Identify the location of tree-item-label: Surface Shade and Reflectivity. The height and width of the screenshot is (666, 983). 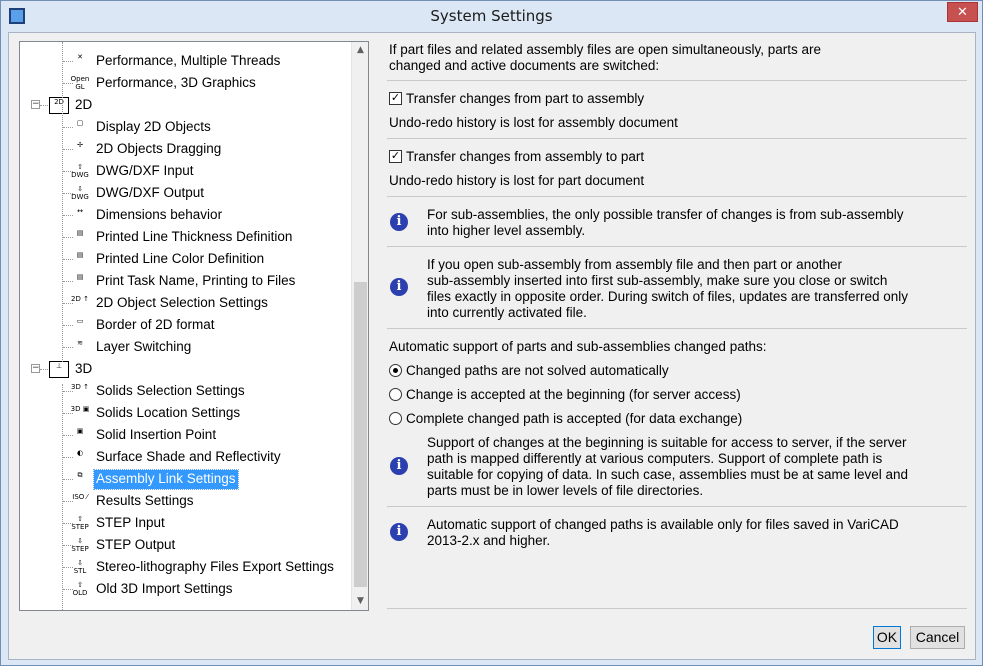
(188, 457).